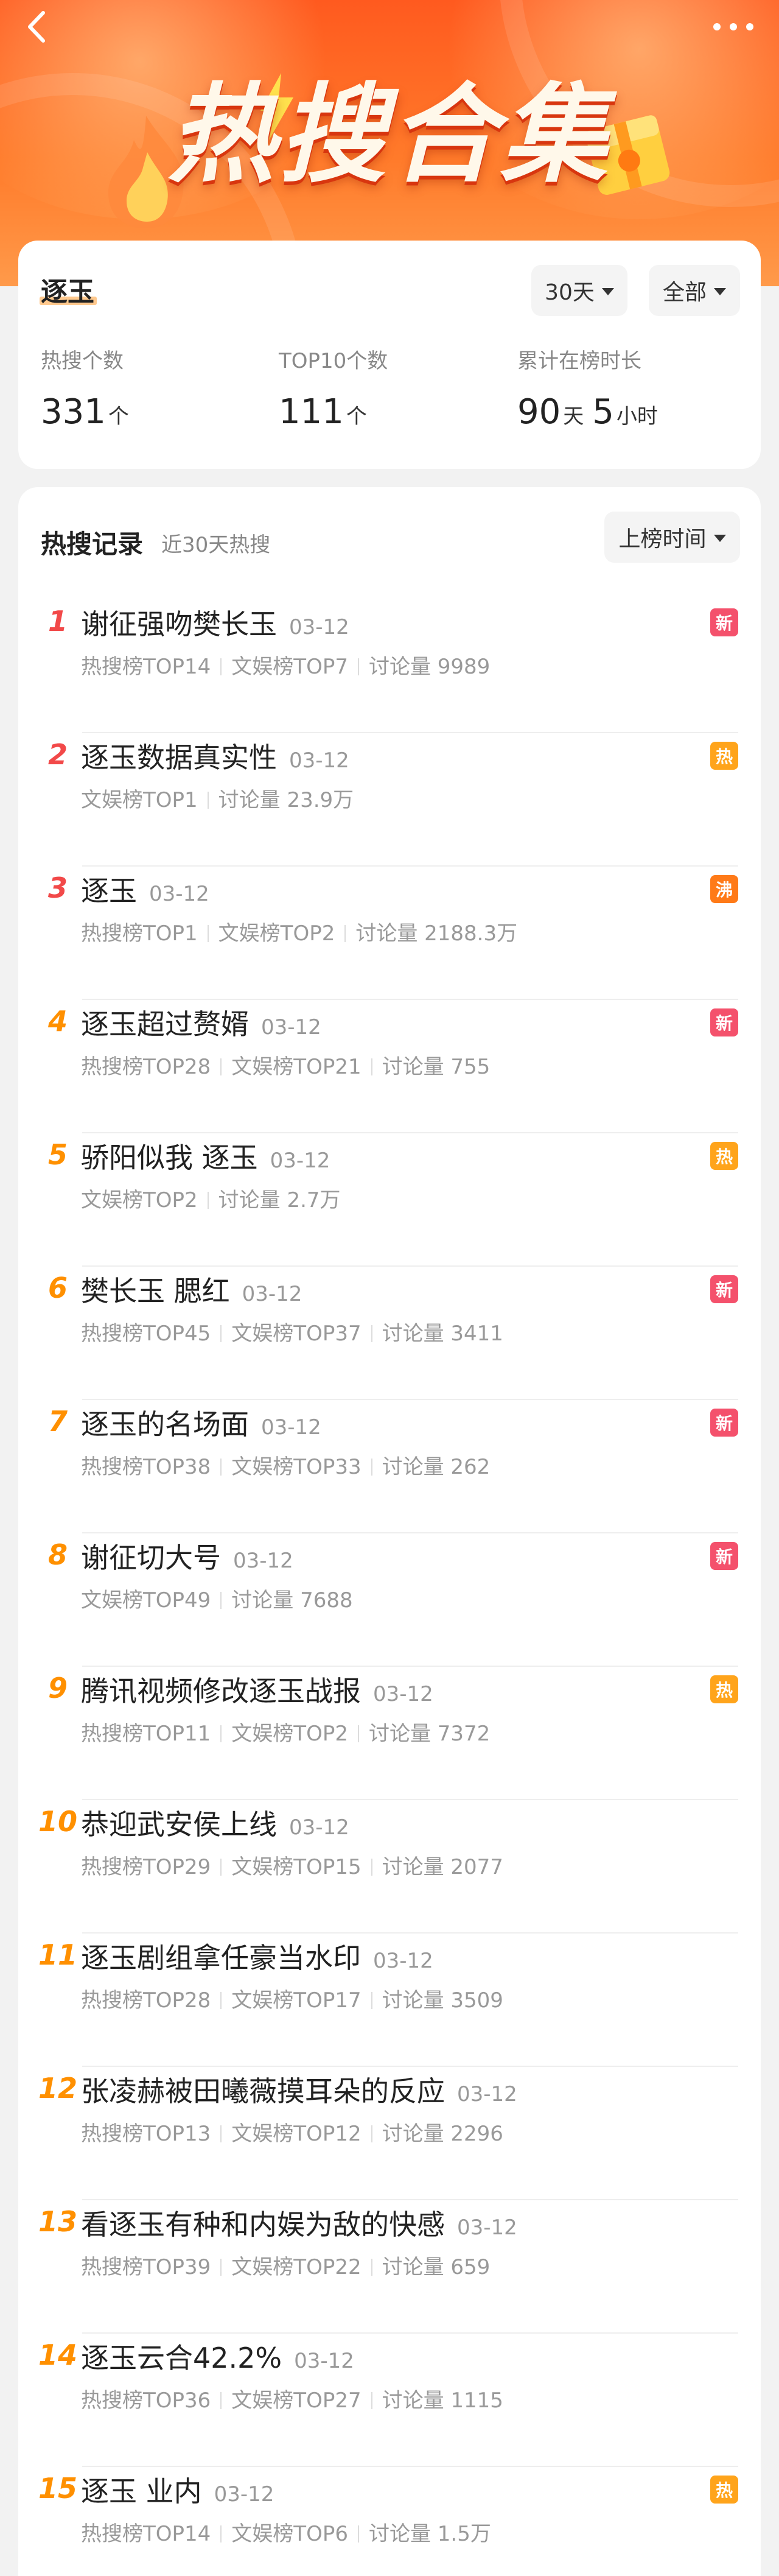 This screenshot has width=779, height=2576. Describe the element at coordinates (257, 1956) in the screenshot. I see `record-title-line: 逐玉剧组拿任豪当水印 03-12` at that location.